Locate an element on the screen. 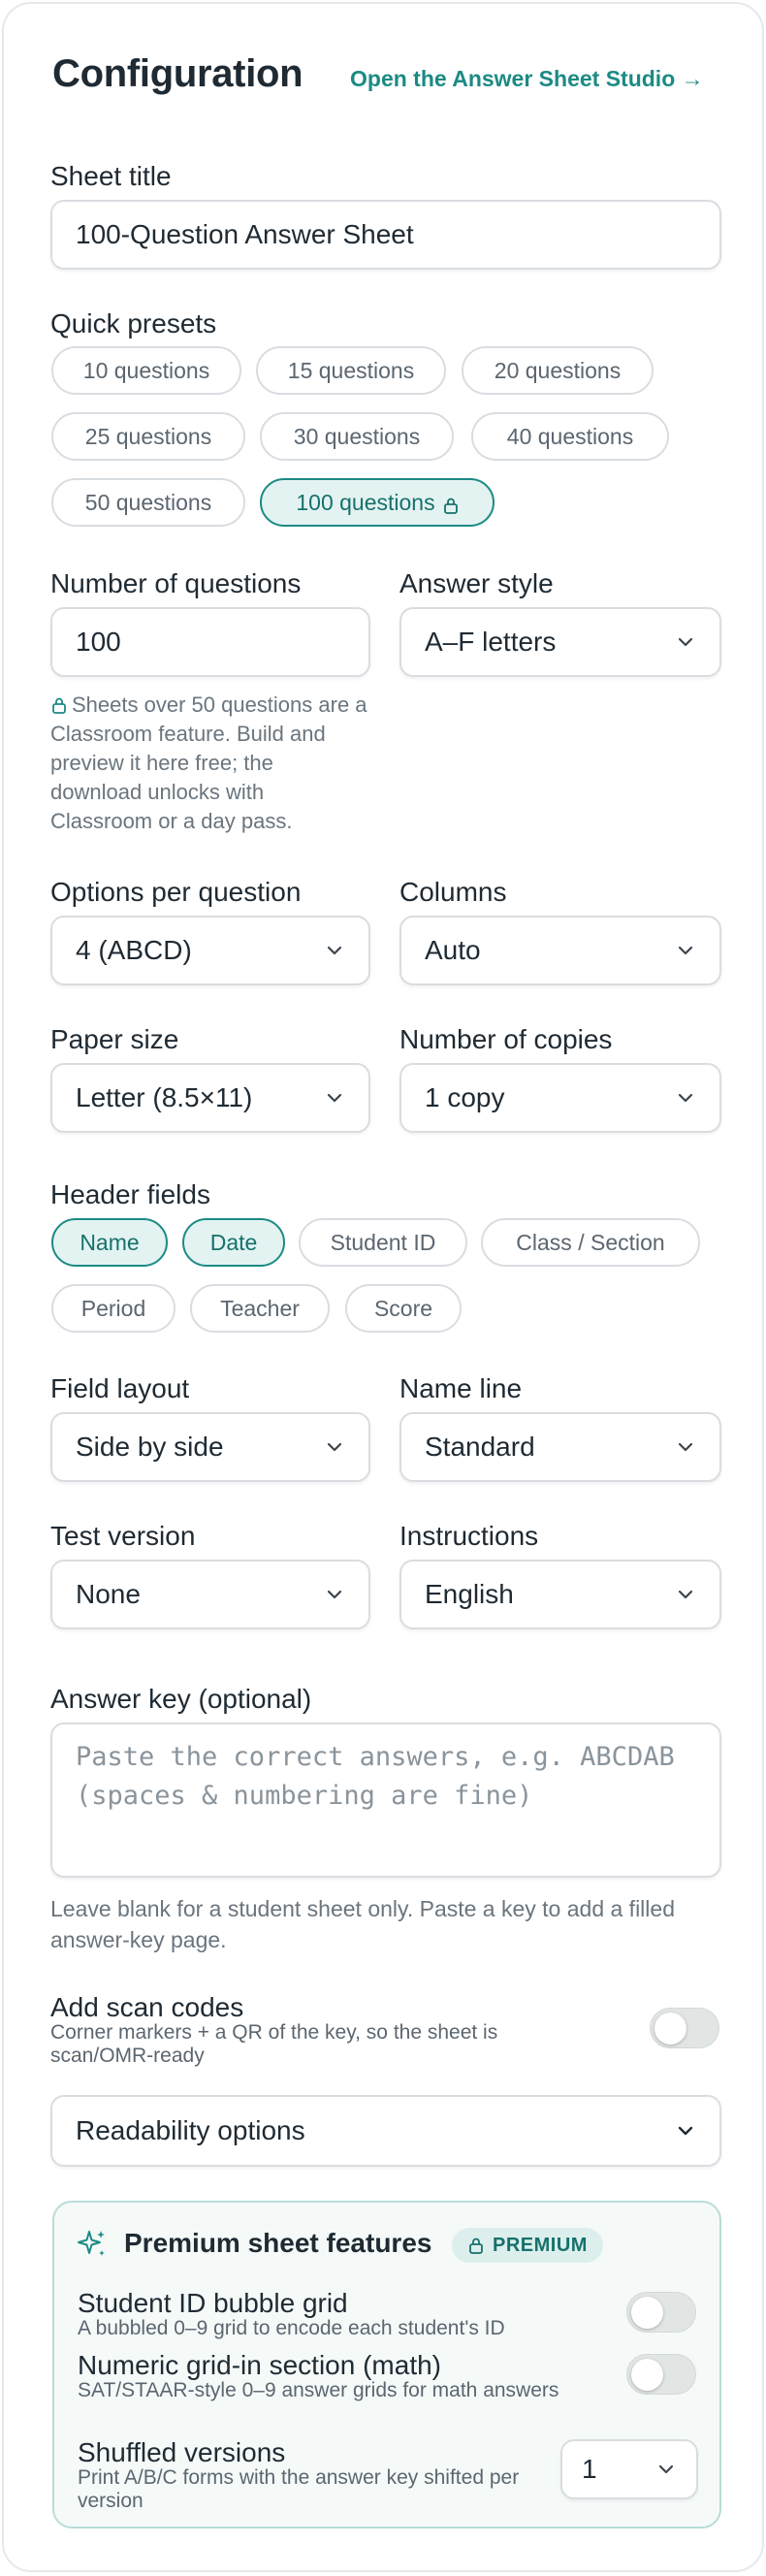 The width and height of the screenshot is (766, 2576). shuffled-versions-title: Shuffled versions is located at coordinates (182, 2452).